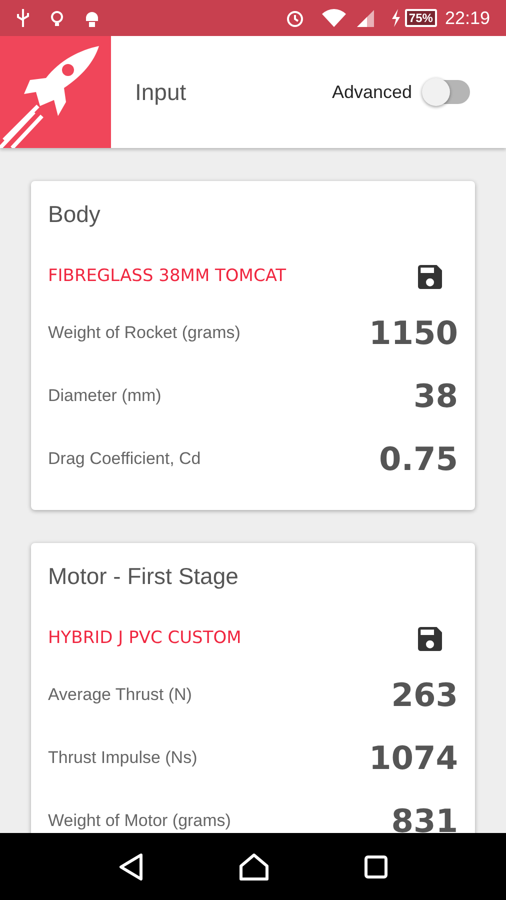  I want to click on battery-indicator: 75%, so click(420, 18).